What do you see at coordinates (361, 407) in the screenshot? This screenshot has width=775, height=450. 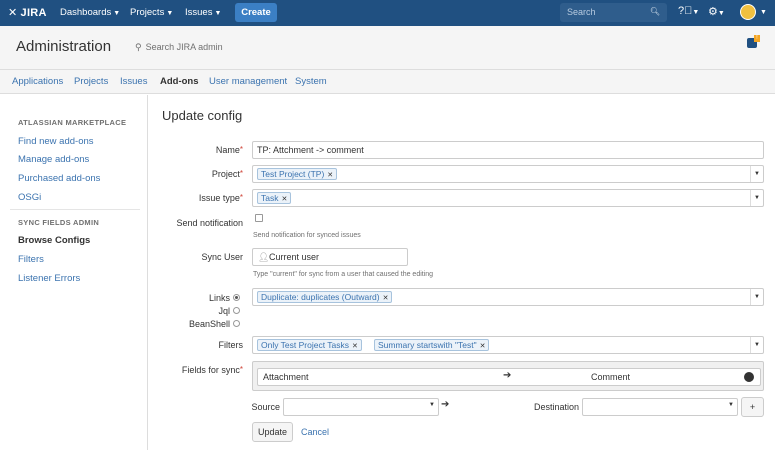 I see `source-select: ▼` at bounding box center [361, 407].